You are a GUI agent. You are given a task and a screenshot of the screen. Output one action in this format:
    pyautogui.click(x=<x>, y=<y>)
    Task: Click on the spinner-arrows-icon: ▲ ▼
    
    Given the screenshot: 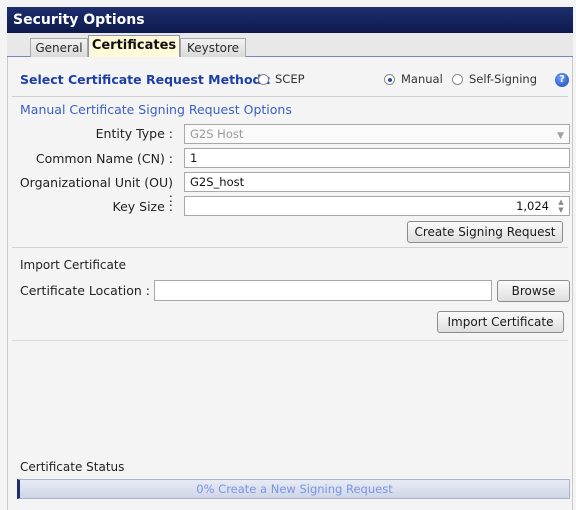 What is the action you would take?
    pyautogui.click(x=561, y=206)
    